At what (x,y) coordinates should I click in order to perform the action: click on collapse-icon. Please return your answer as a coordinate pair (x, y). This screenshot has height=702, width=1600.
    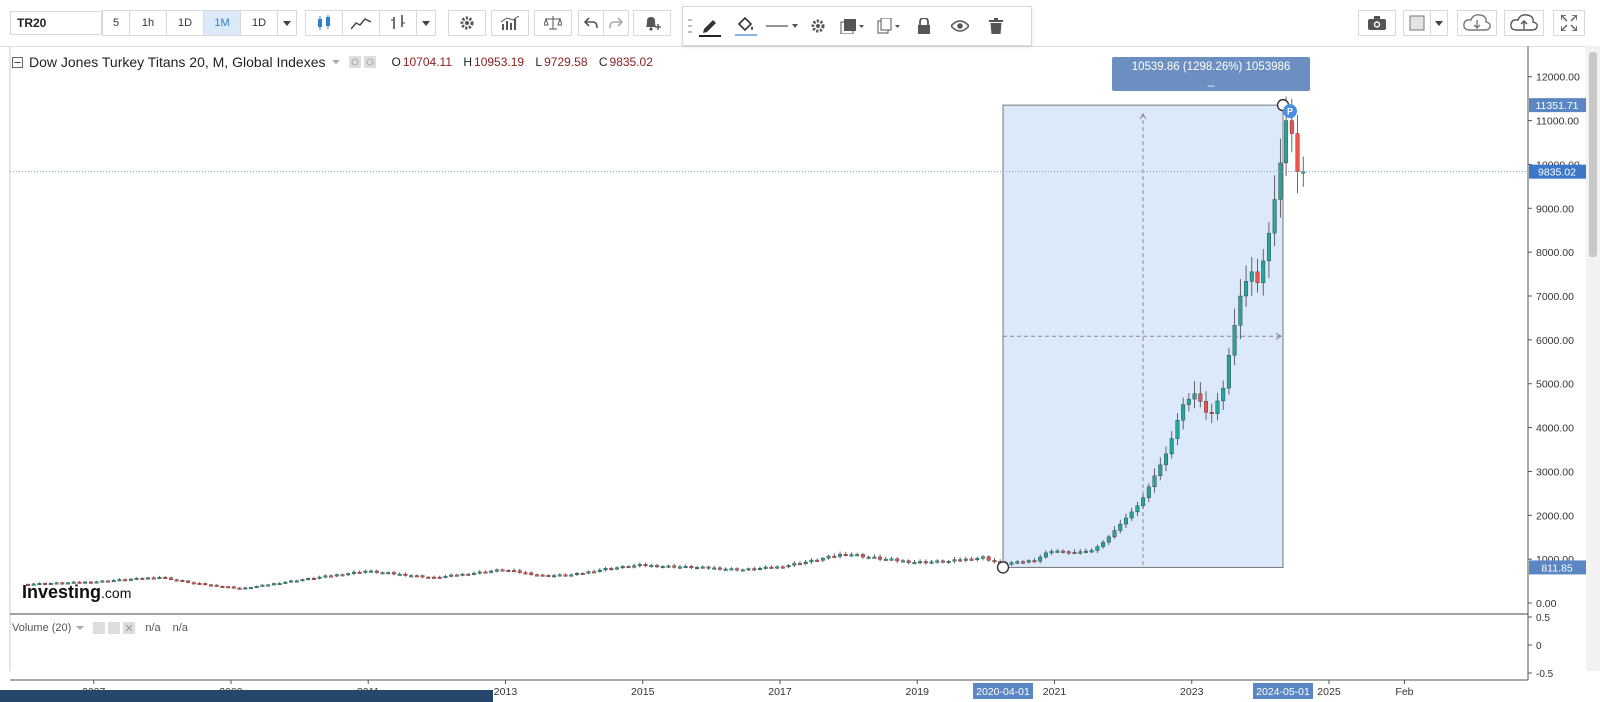
    Looking at the image, I should click on (17, 62).